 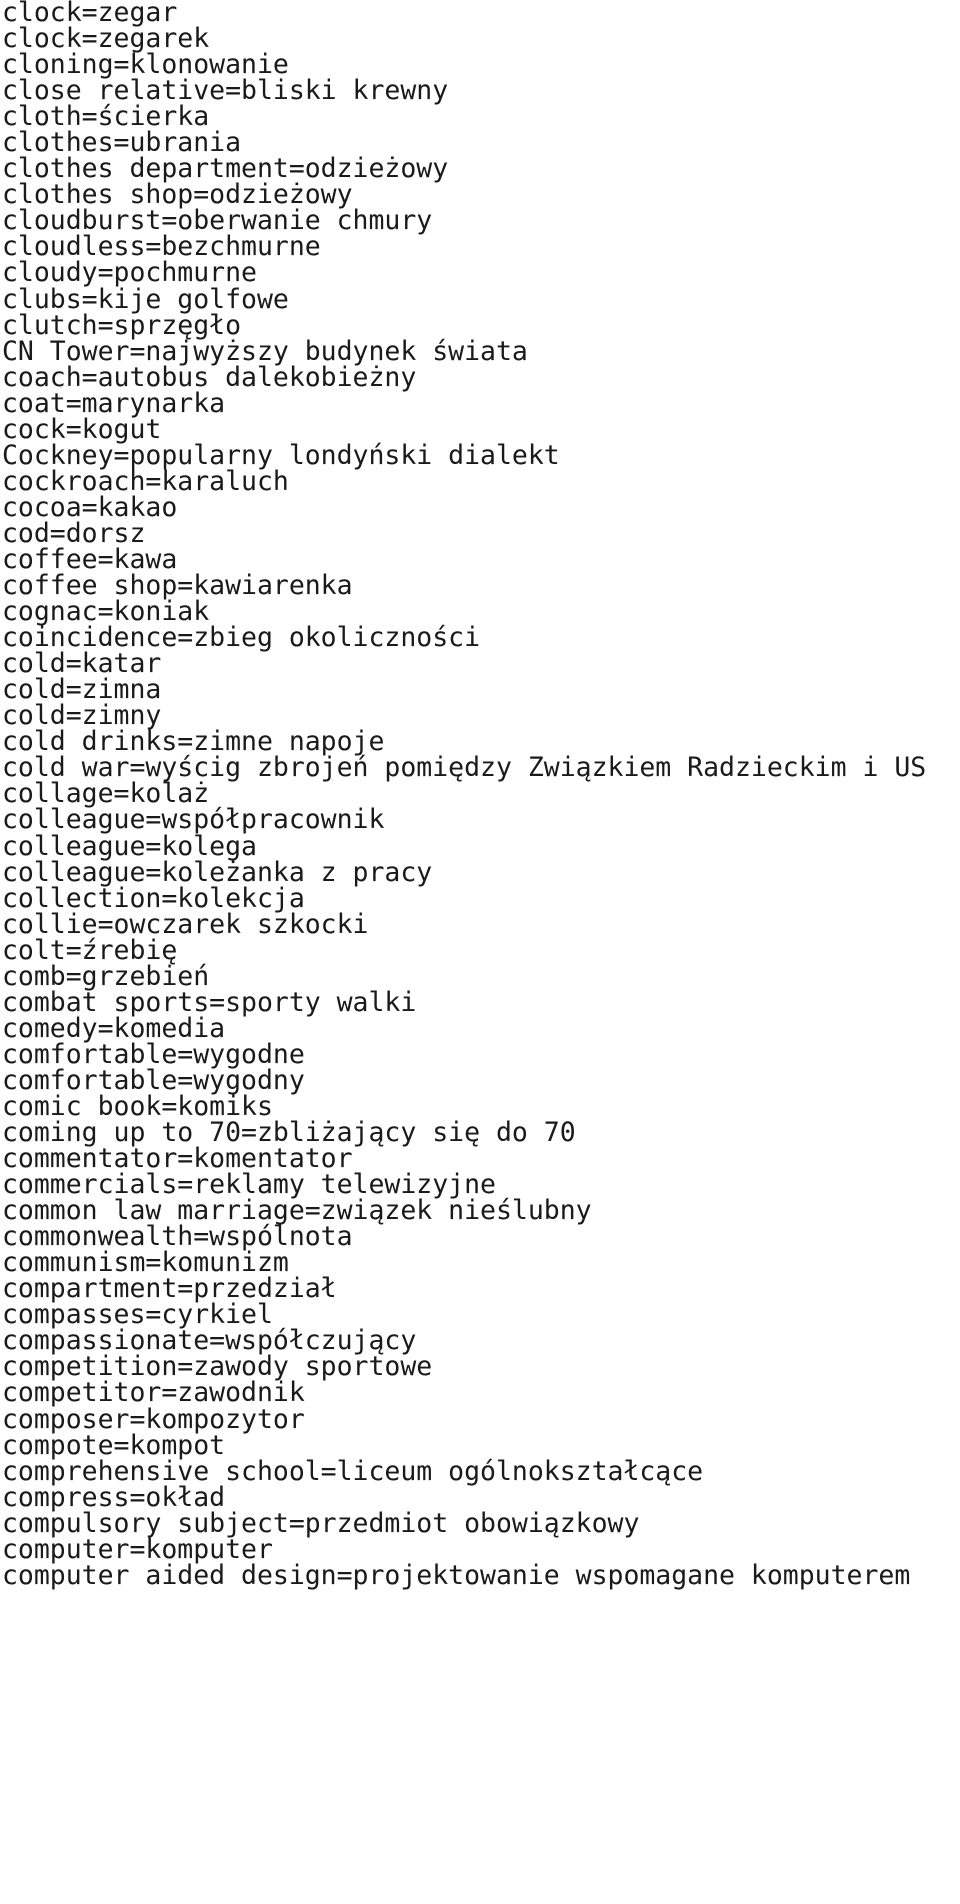 What do you see at coordinates (114, 403) in the screenshot?
I see `dictionary-entry: coat=marynarka` at bounding box center [114, 403].